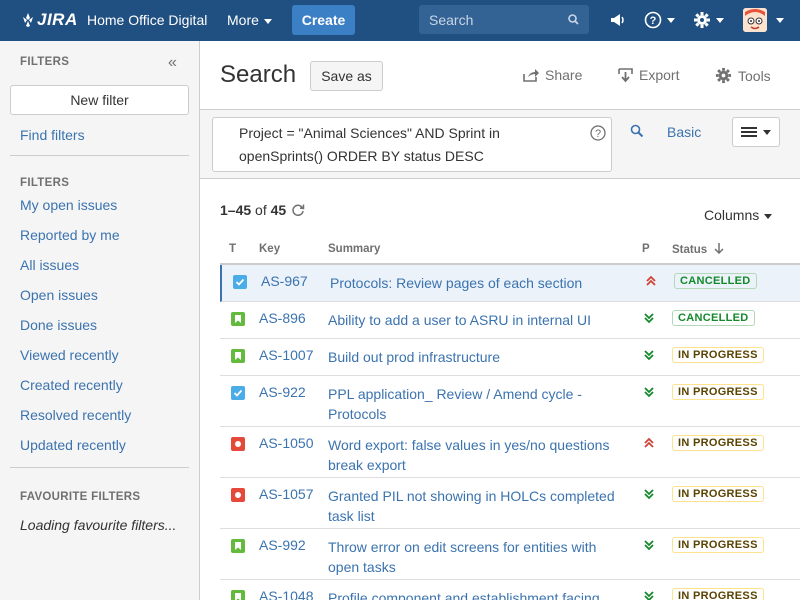  Describe the element at coordinates (625, 74) in the screenshot. I see `export-icon` at that location.